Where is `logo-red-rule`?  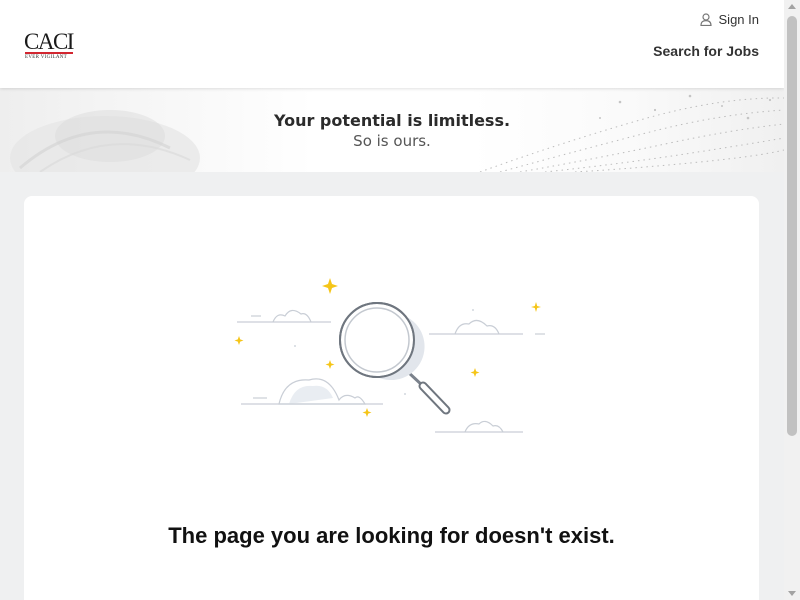
logo-red-rule is located at coordinates (49, 53).